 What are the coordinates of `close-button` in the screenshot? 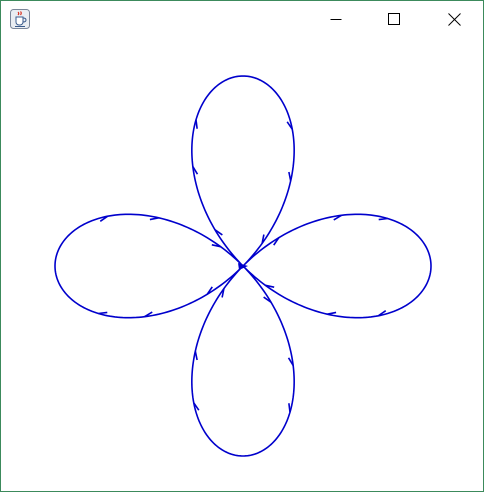 It's located at (454, 19).